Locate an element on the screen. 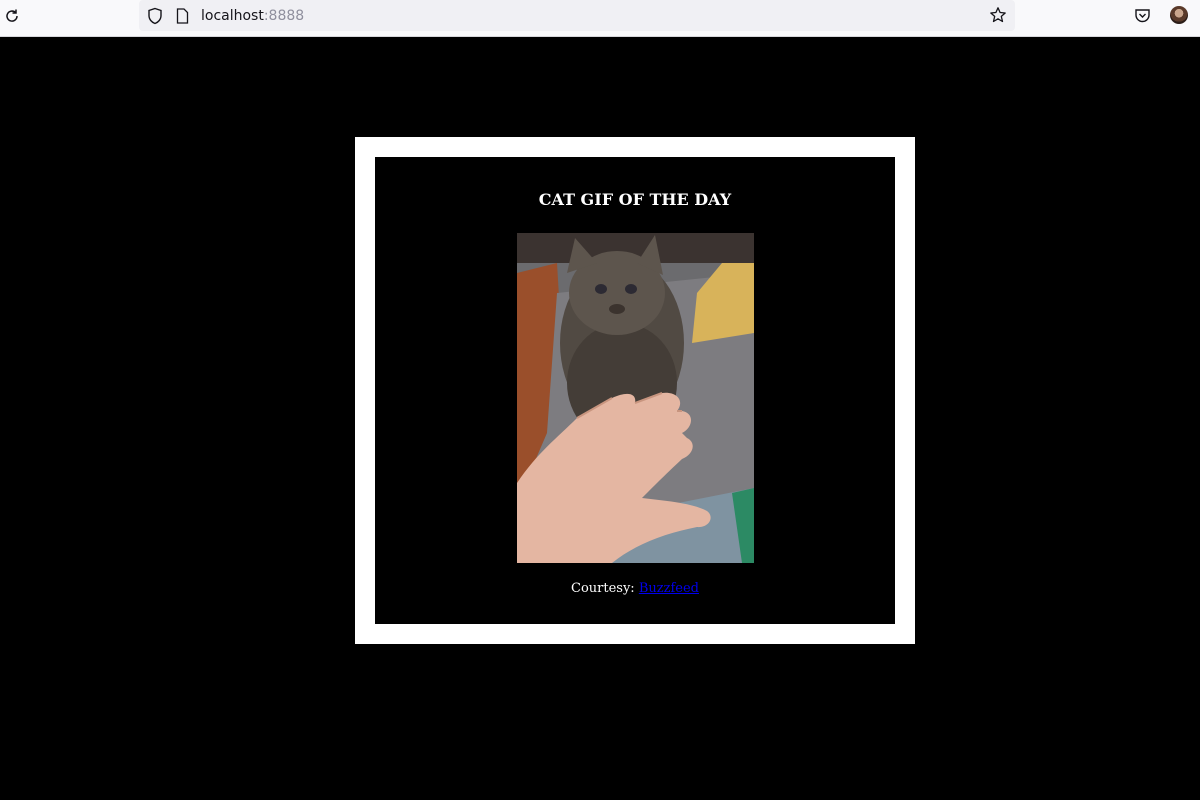  cat-gif-image is located at coordinates (635, 398).